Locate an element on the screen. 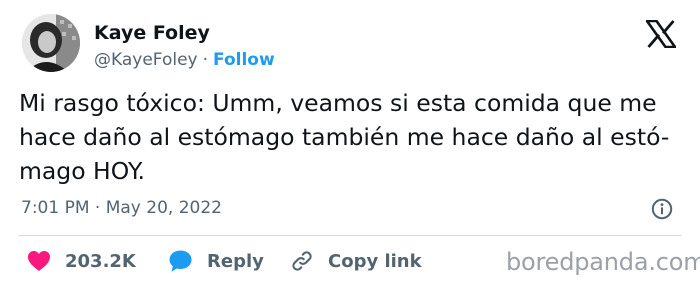  user-handle: @KayeFoley is located at coordinates (146, 60).